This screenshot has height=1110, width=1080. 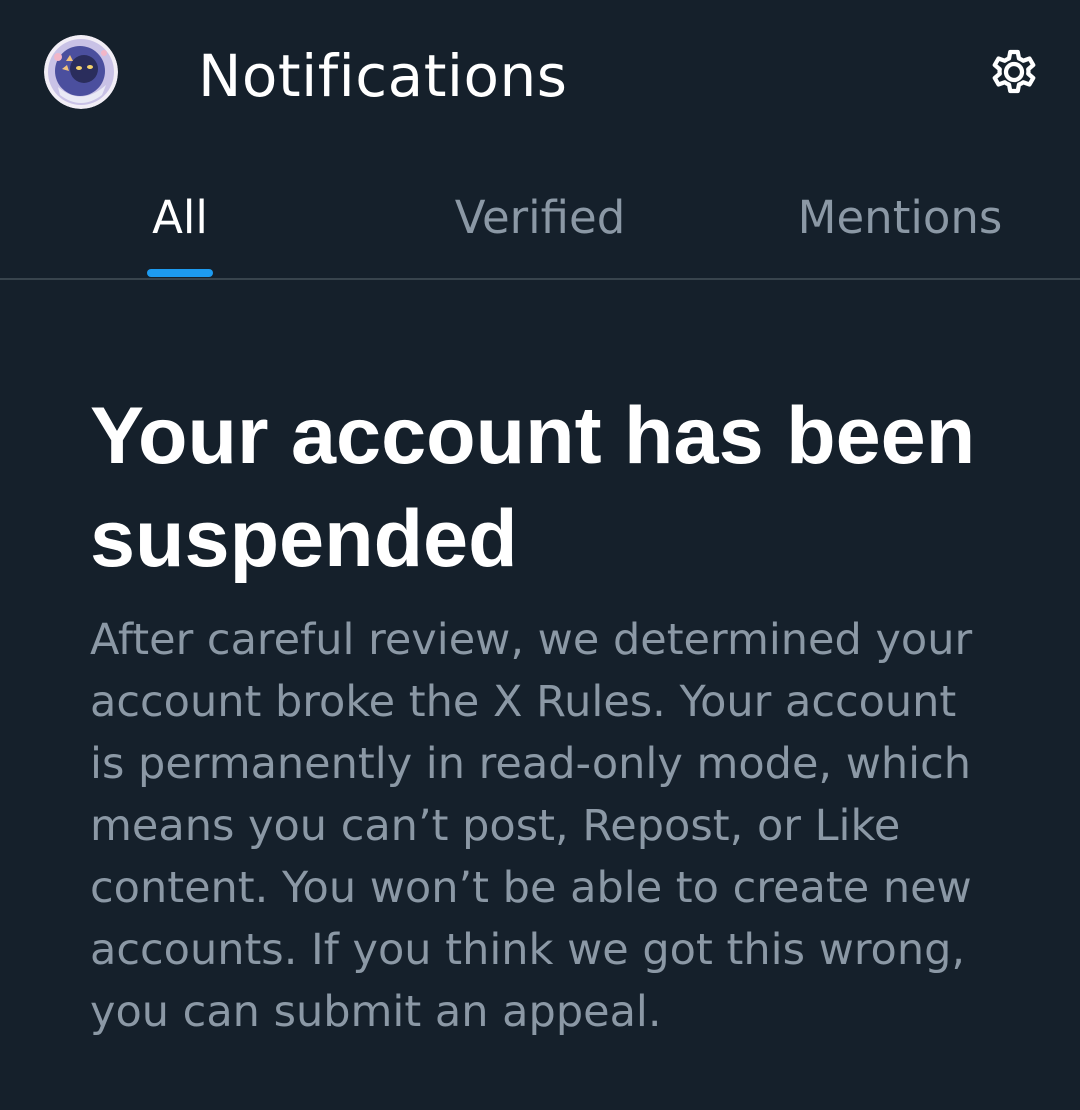 I want to click on active-tab-indicator, so click(x=180, y=273).